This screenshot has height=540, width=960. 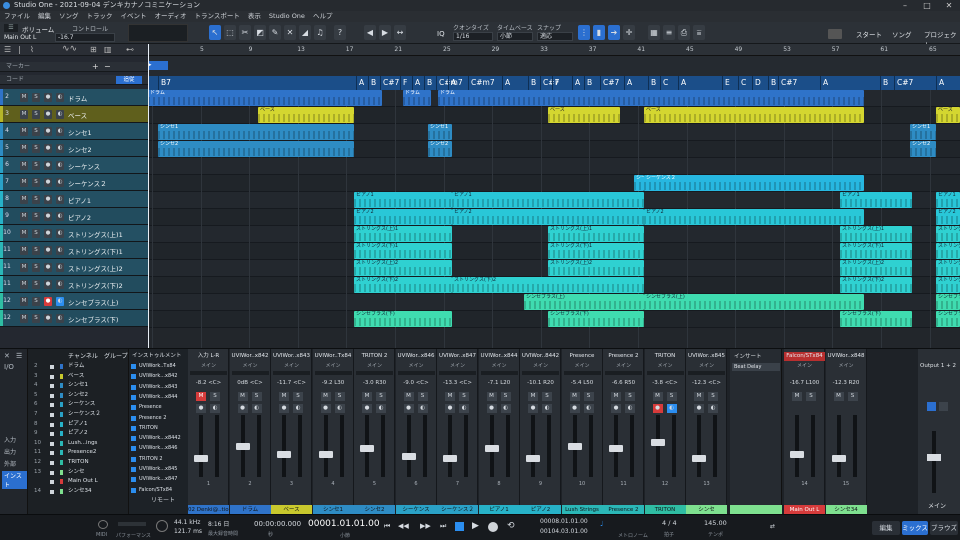 What do you see at coordinates (374, 356) in the screenshot?
I see `channel-insert-header: TRITON 2` at bounding box center [374, 356].